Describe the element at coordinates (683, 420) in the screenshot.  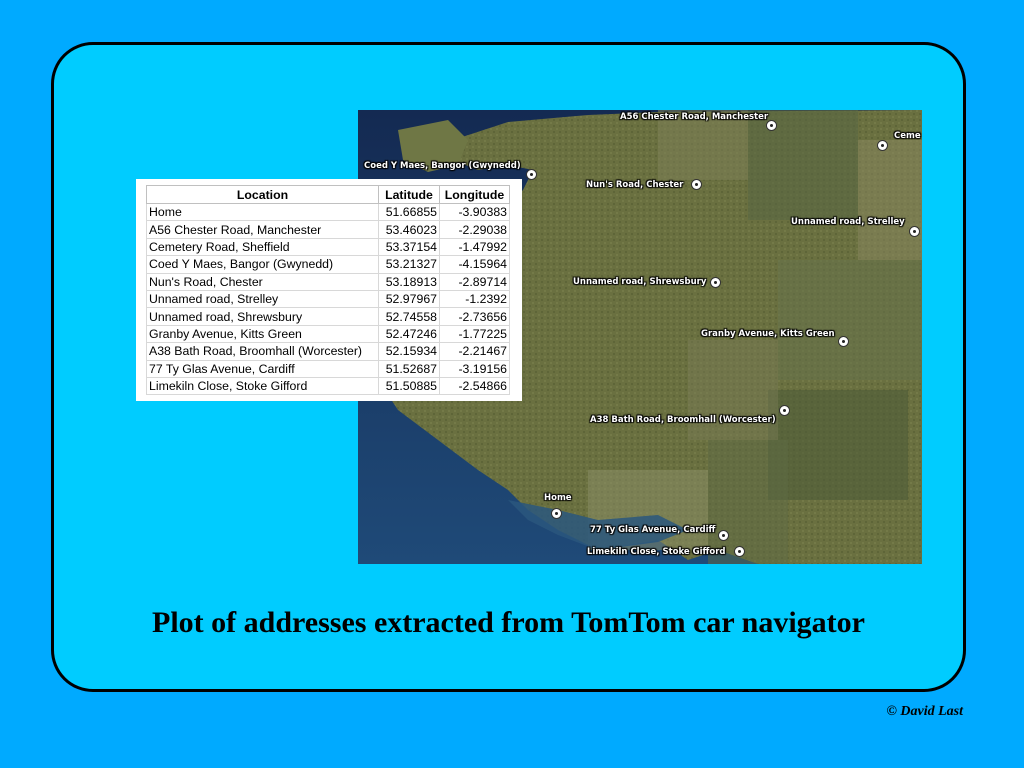
I see `map-marker-label: A38 Bath Road, Broomhall (Worcester)` at that location.